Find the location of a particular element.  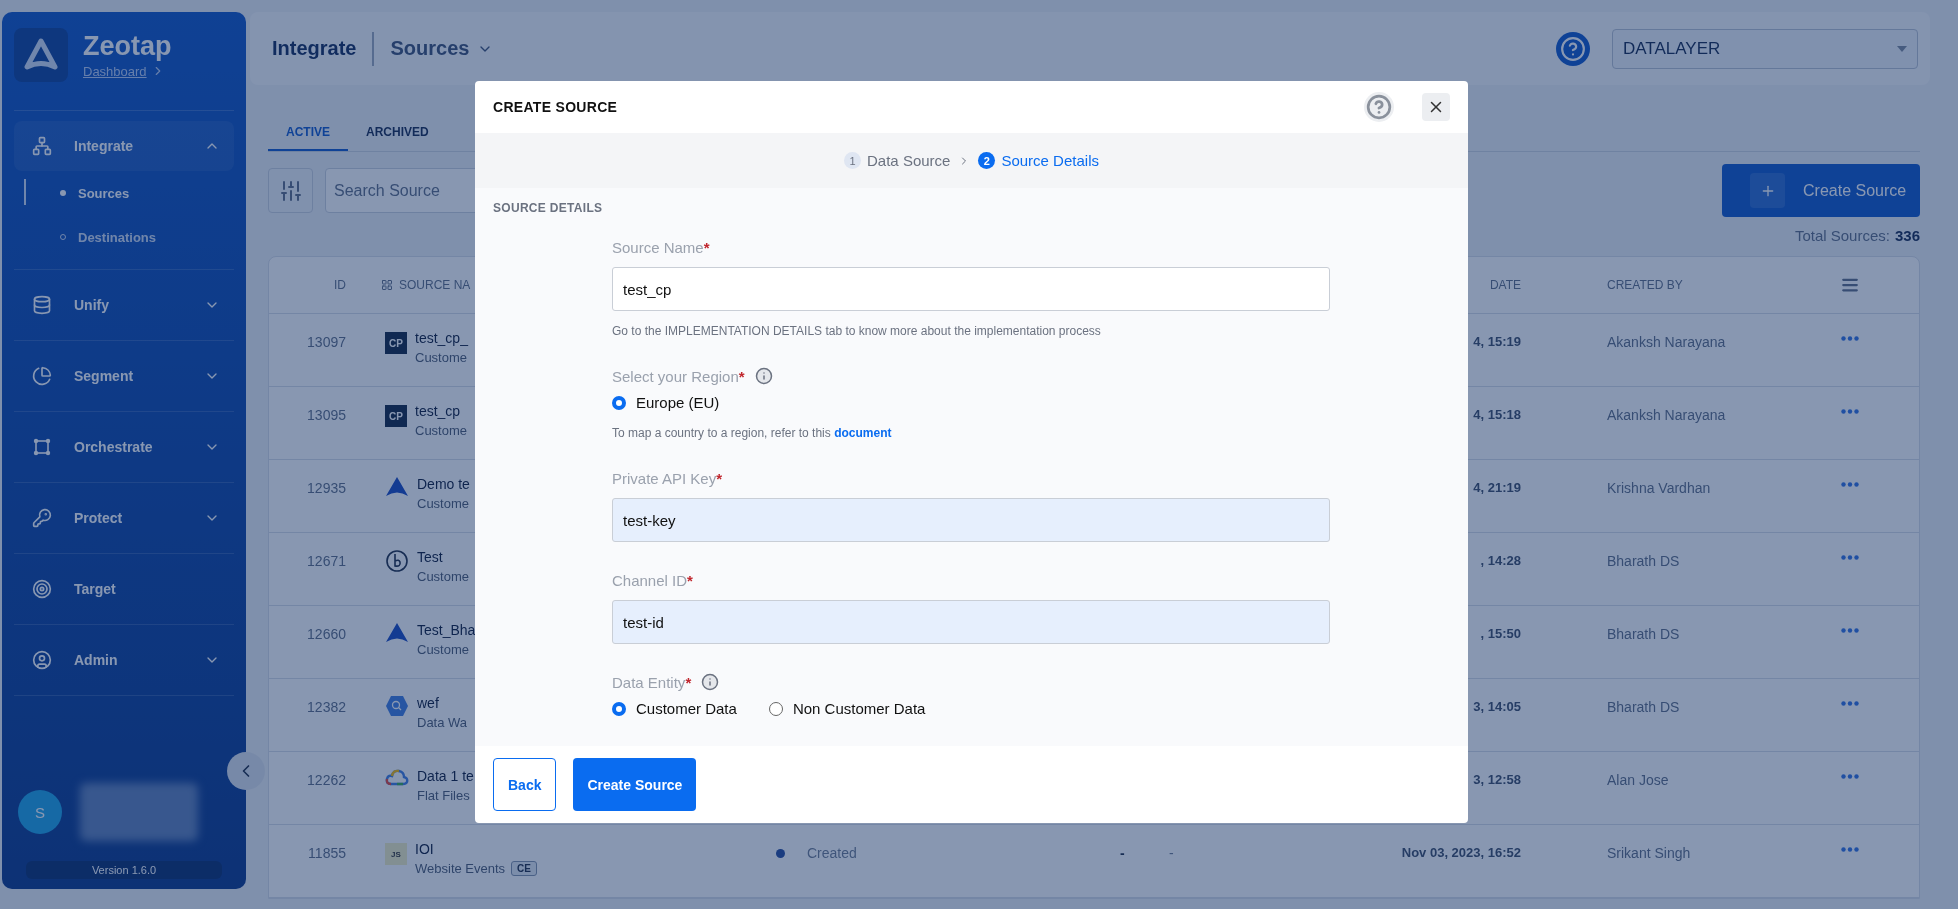

source-type: Flat Files is located at coordinates (443, 795).